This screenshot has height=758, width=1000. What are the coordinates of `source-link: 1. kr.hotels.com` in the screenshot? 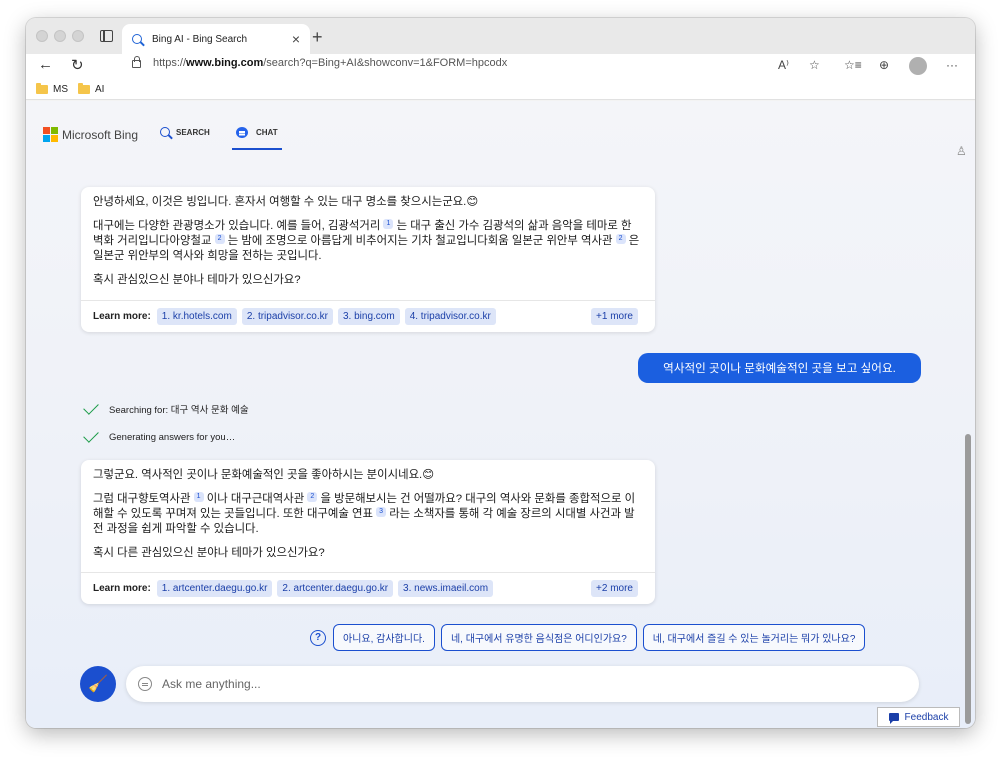 It's located at (196, 316).